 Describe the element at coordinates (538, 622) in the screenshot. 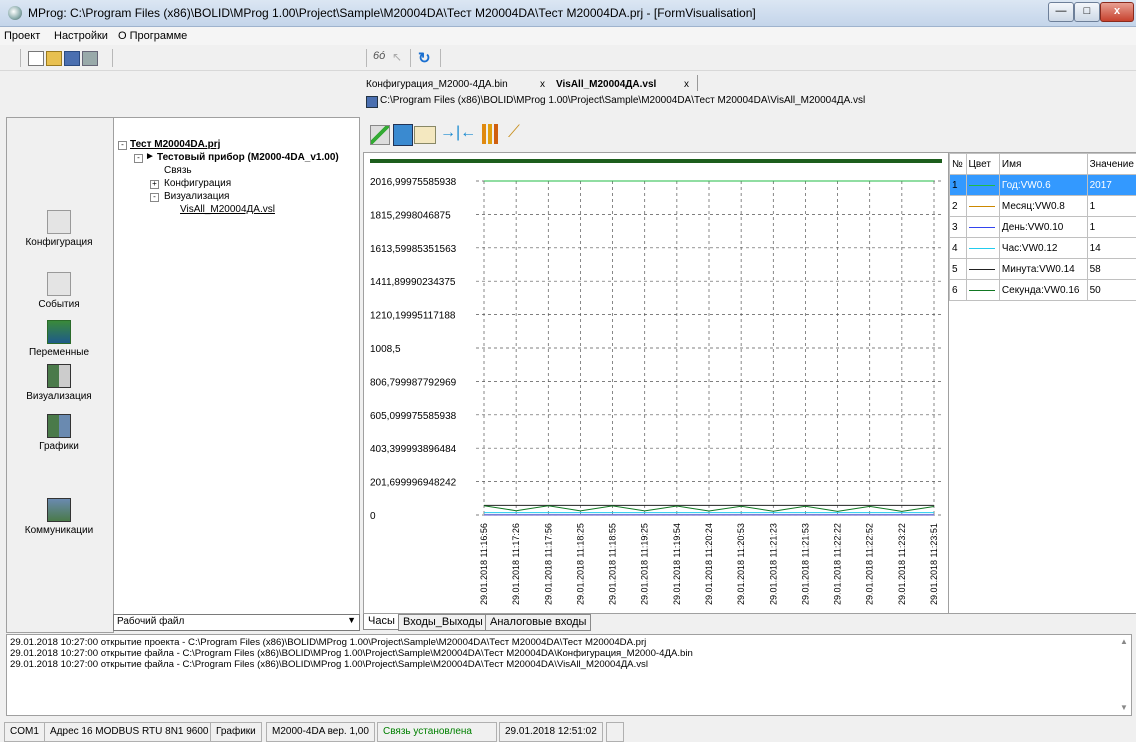

I see `tab-analog-inputs: Аналоговые входы` at that location.